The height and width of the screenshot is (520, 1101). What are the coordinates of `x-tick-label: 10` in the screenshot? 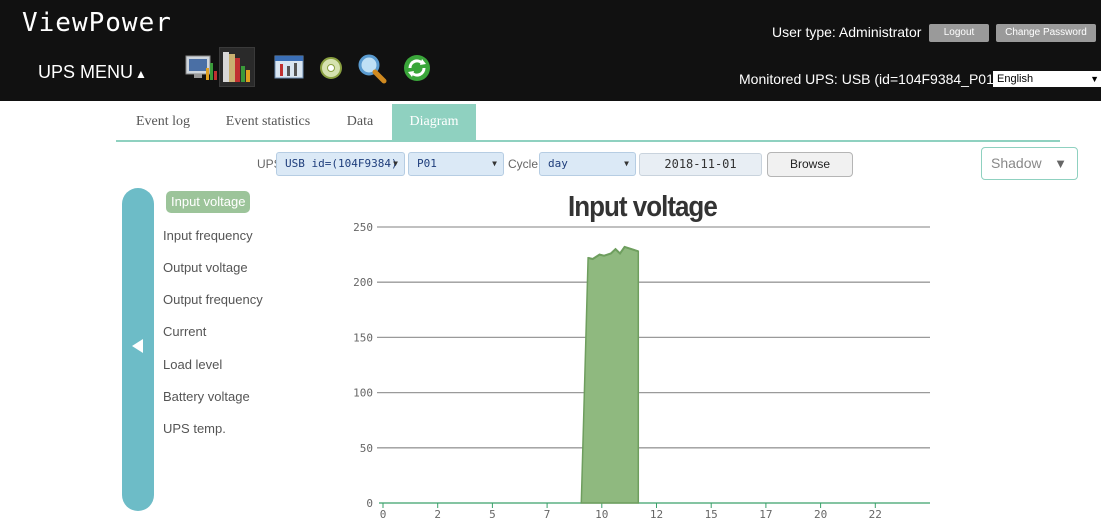 It's located at (601, 514).